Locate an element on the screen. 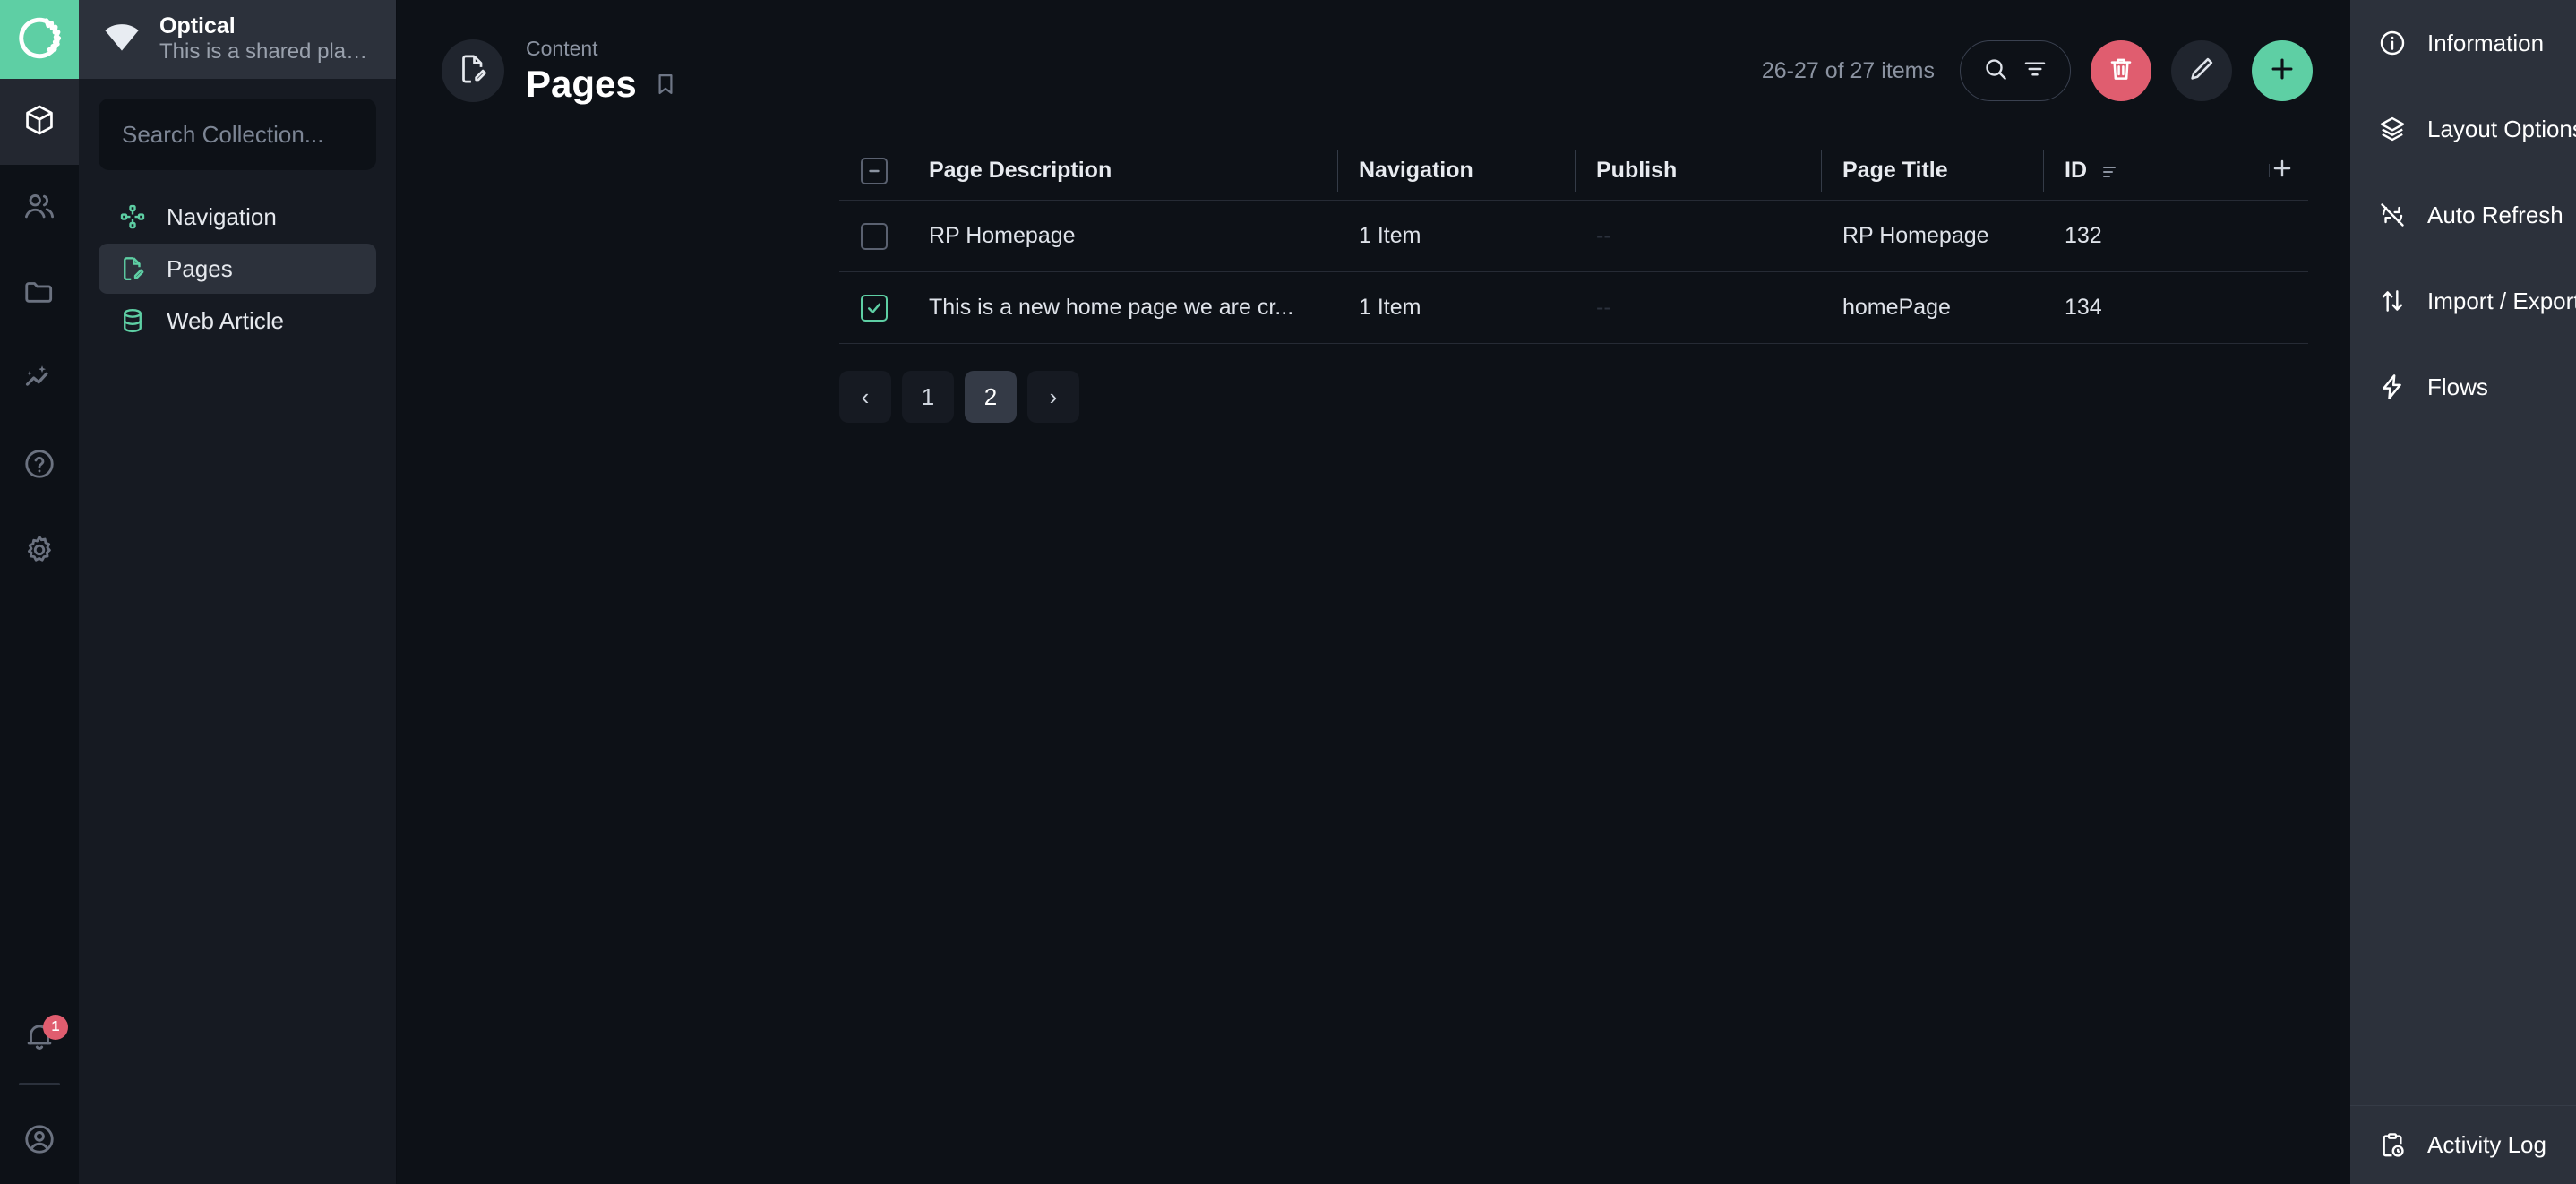 The width and height of the screenshot is (2576, 1184). pagination-prev: ‹ is located at coordinates (865, 397).